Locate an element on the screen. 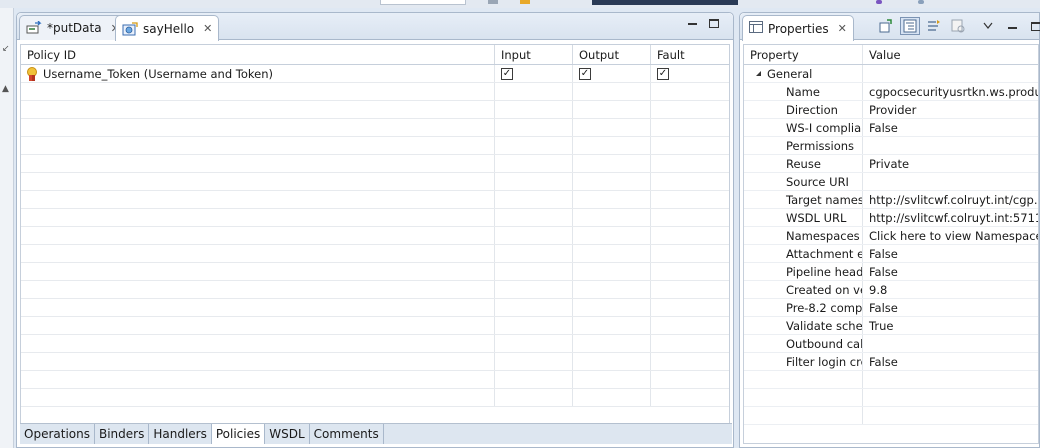 The image size is (1040, 448). property-row: Created on ver9.8 is located at coordinates (891, 290).